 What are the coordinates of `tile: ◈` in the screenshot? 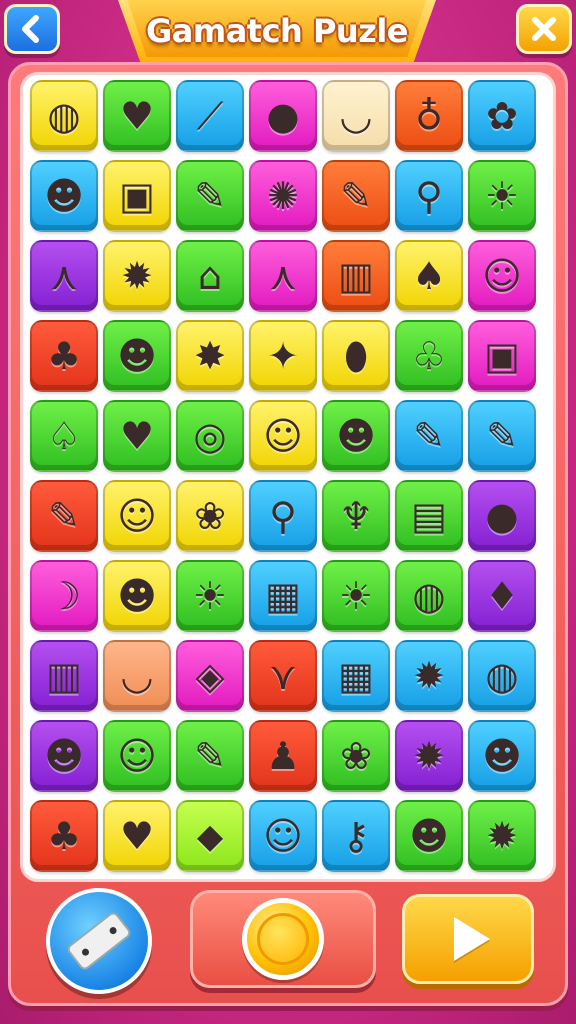 It's located at (210, 676).